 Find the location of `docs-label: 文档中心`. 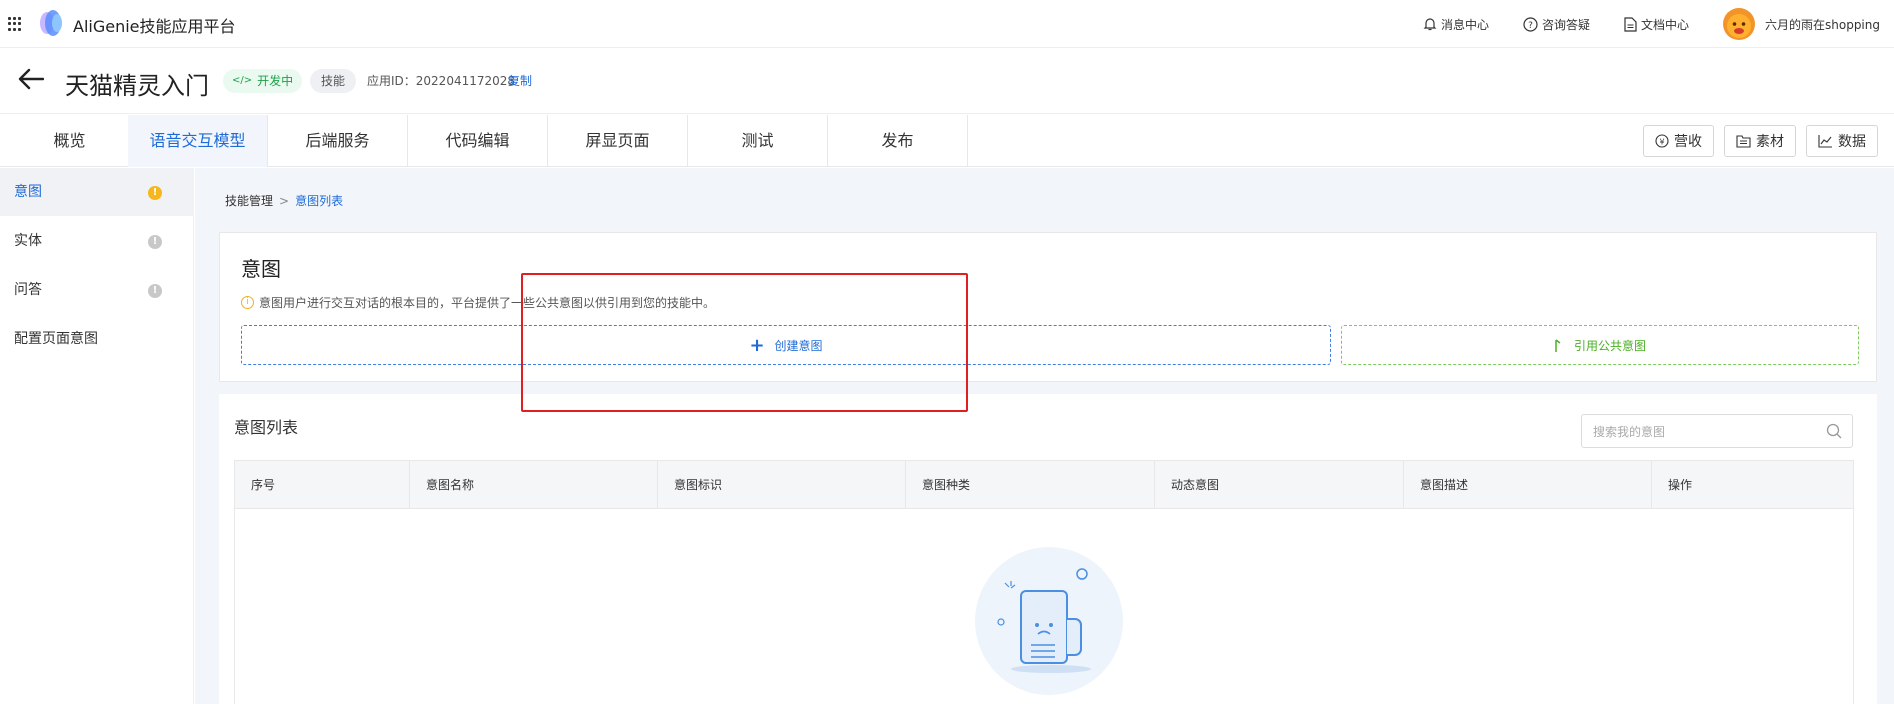

docs-label: 文档中心 is located at coordinates (1664, 24).